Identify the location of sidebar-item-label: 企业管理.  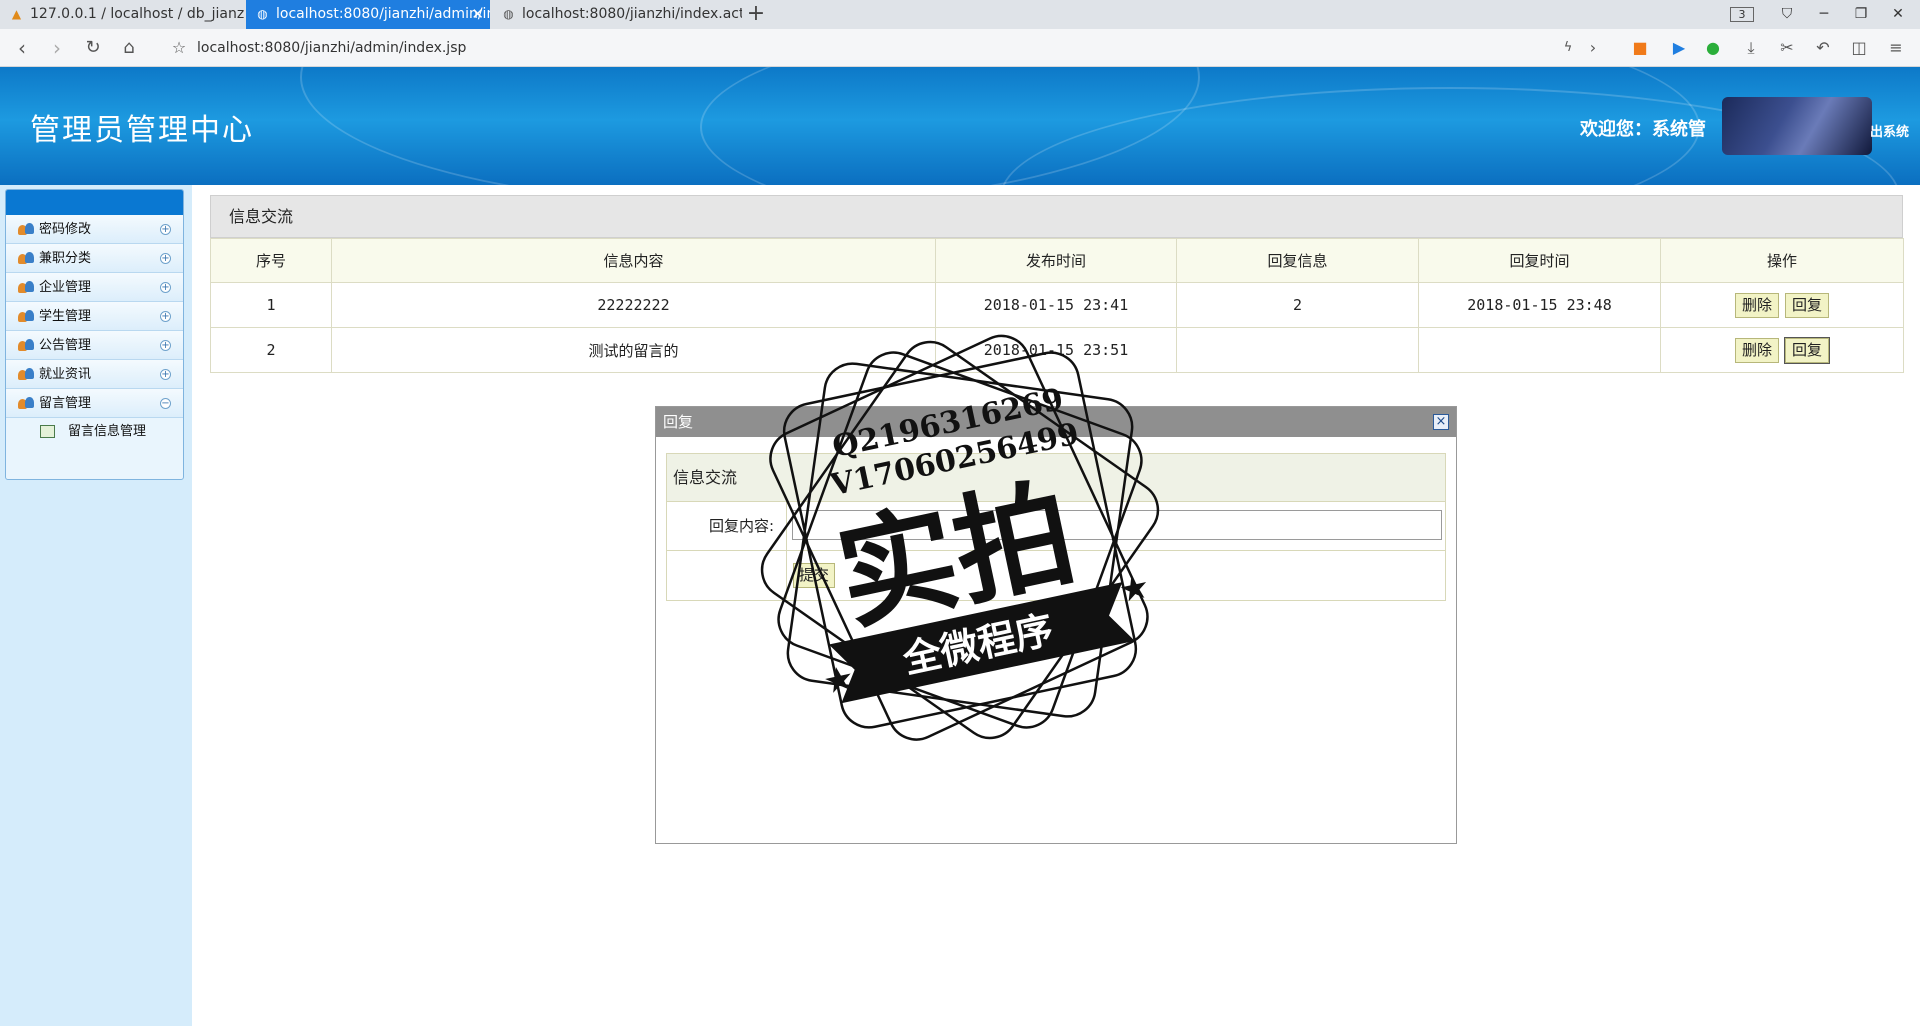
(65, 287).